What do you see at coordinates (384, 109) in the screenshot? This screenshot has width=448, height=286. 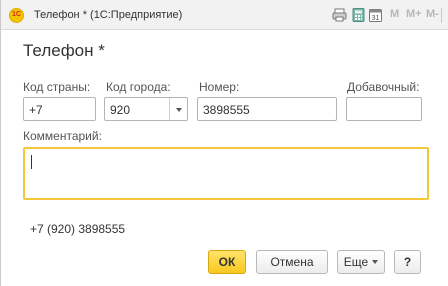 I see `extension-input` at bounding box center [384, 109].